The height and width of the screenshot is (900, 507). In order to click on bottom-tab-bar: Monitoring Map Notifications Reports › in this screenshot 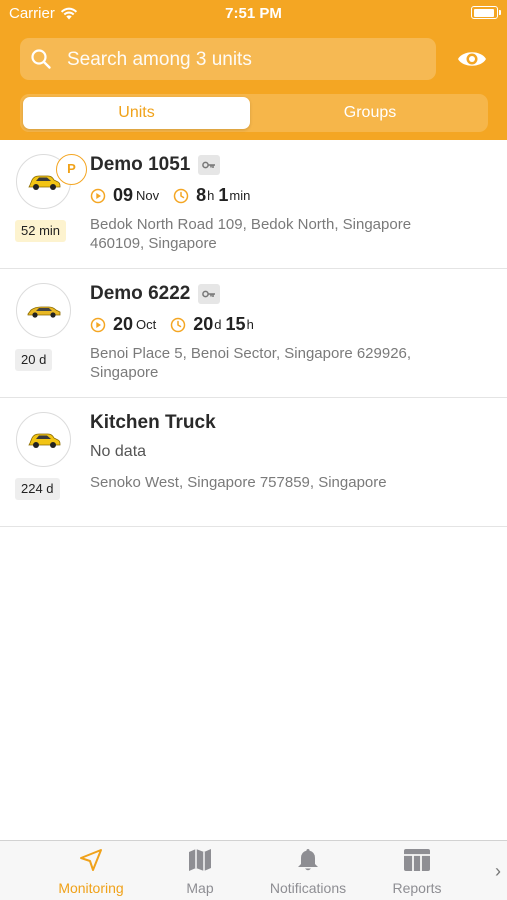, I will do `click(253, 870)`.